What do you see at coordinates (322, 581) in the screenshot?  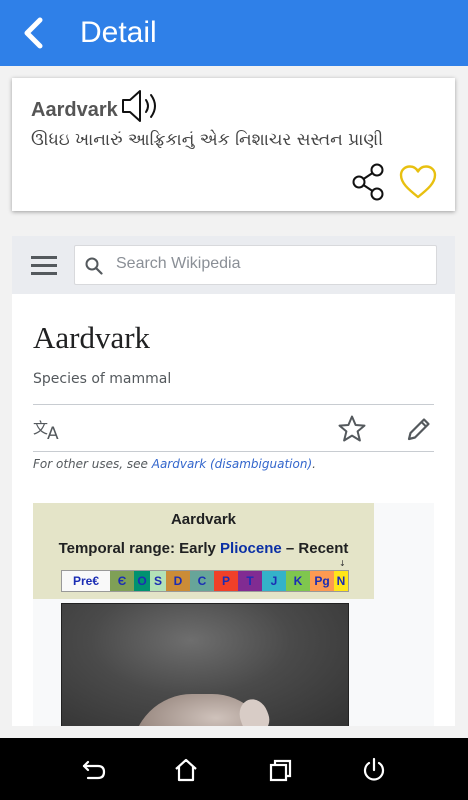 I see `timeline-period: Pg` at bounding box center [322, 581].